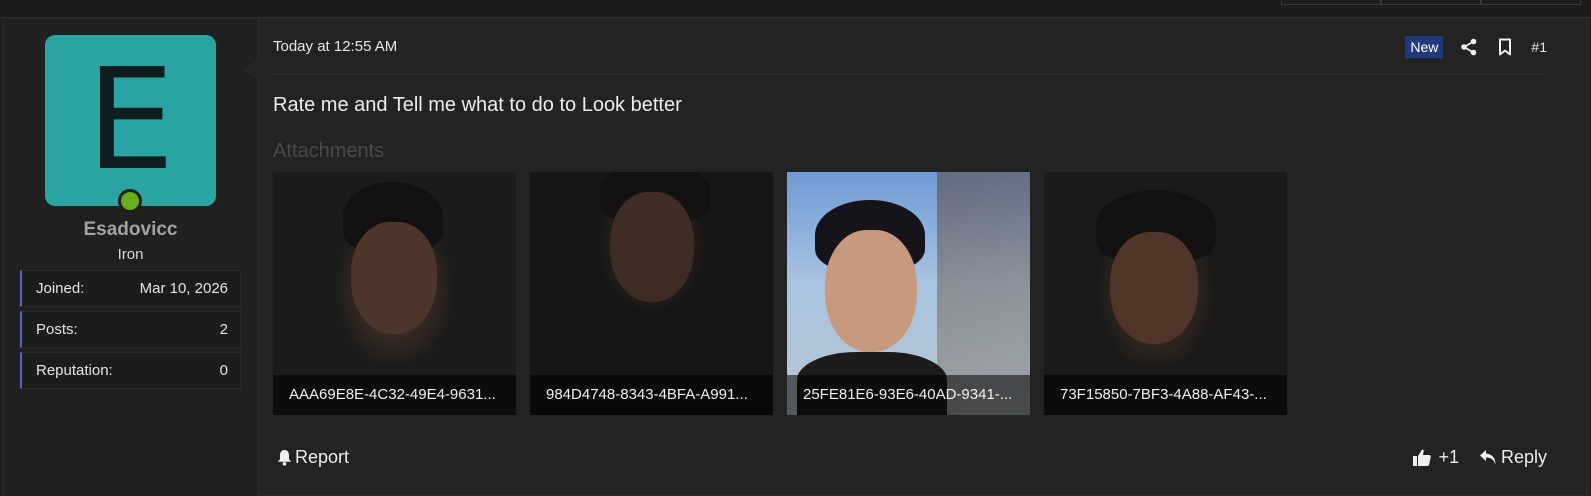  I want to click on attachments-label: Attachments, so click(329, 151).